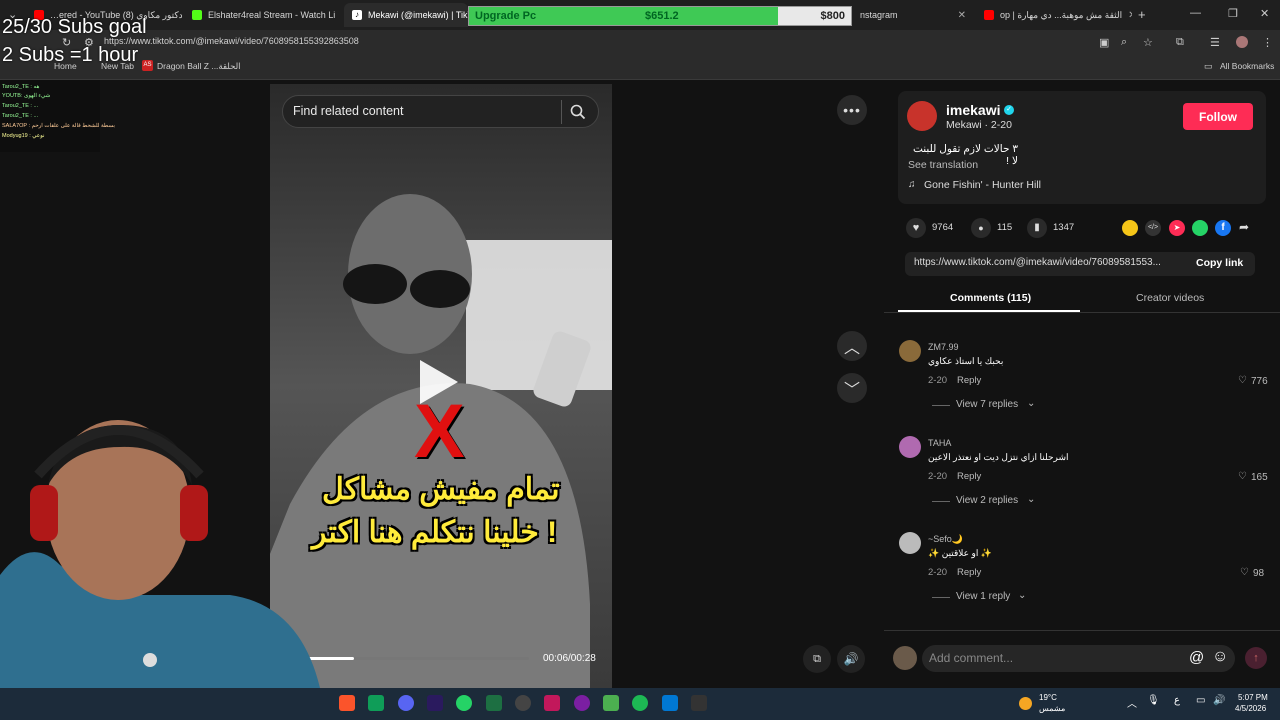  I want to click on tab-comments: Comments (115), so click(990, 298).